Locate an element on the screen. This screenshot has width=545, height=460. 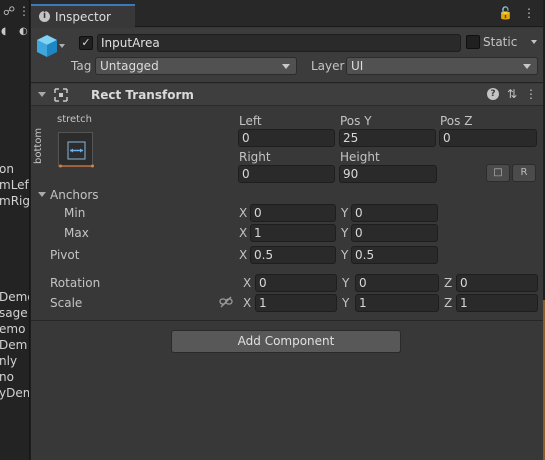
active-checkbox: ✓ is located at coordinates (86, 43).